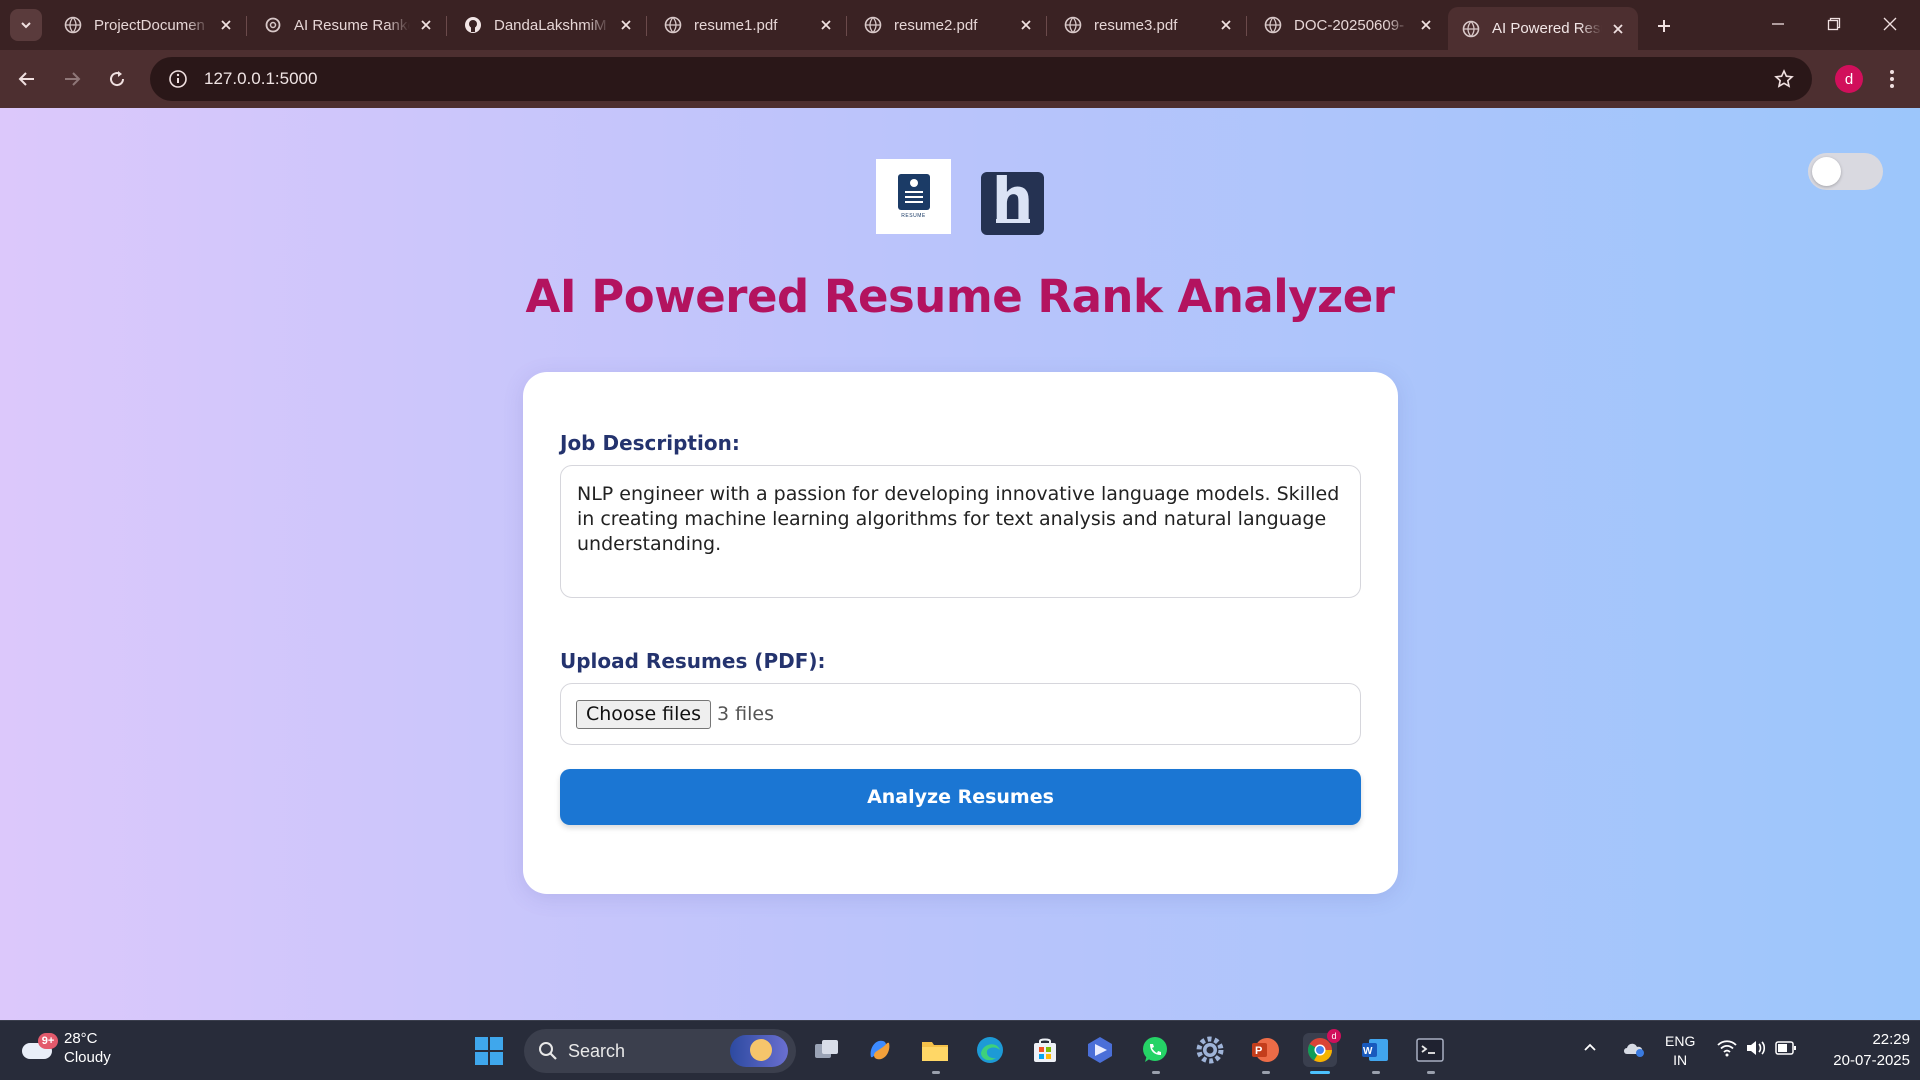 The height and width of the screenshot is (1080, 1920). Describe the element at coordinates (39, 1048) in the screenshot. I see `cloud-icon: 9+` at that location.